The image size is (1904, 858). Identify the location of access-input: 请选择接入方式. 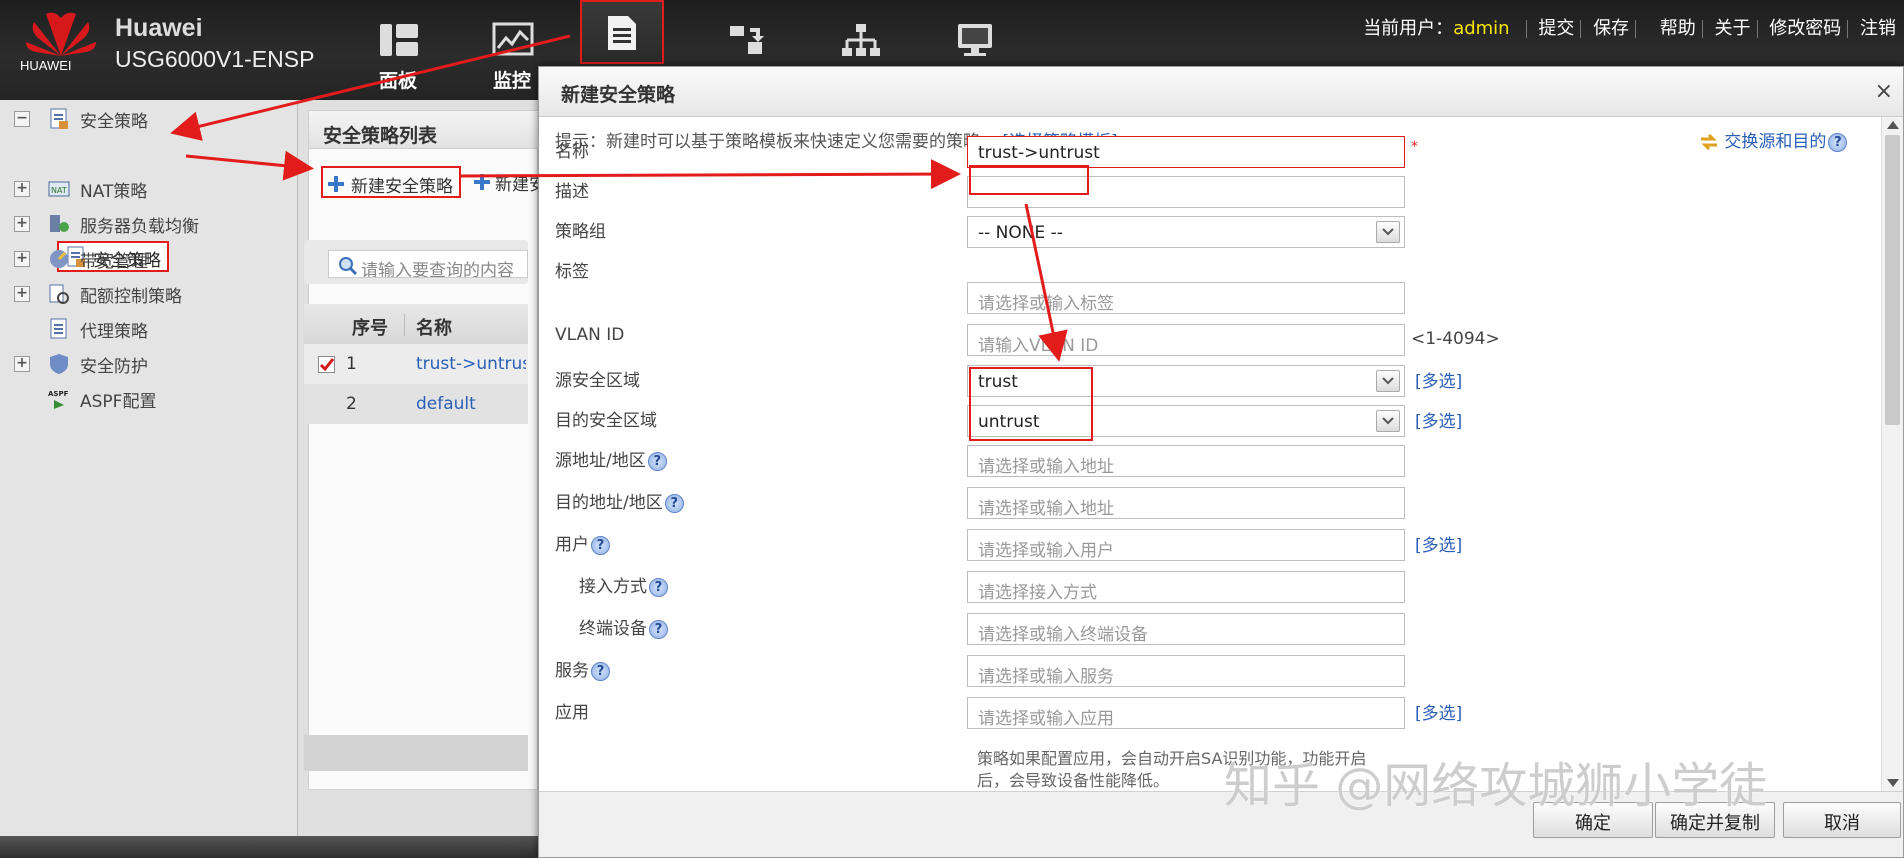
(1186, 587).